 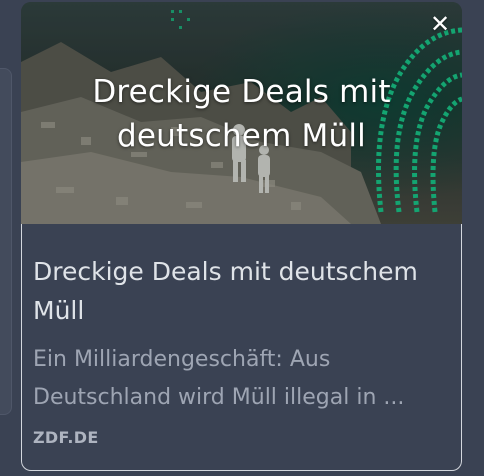 I want to click on close-icon: ✕, so click(x=440, y=24).